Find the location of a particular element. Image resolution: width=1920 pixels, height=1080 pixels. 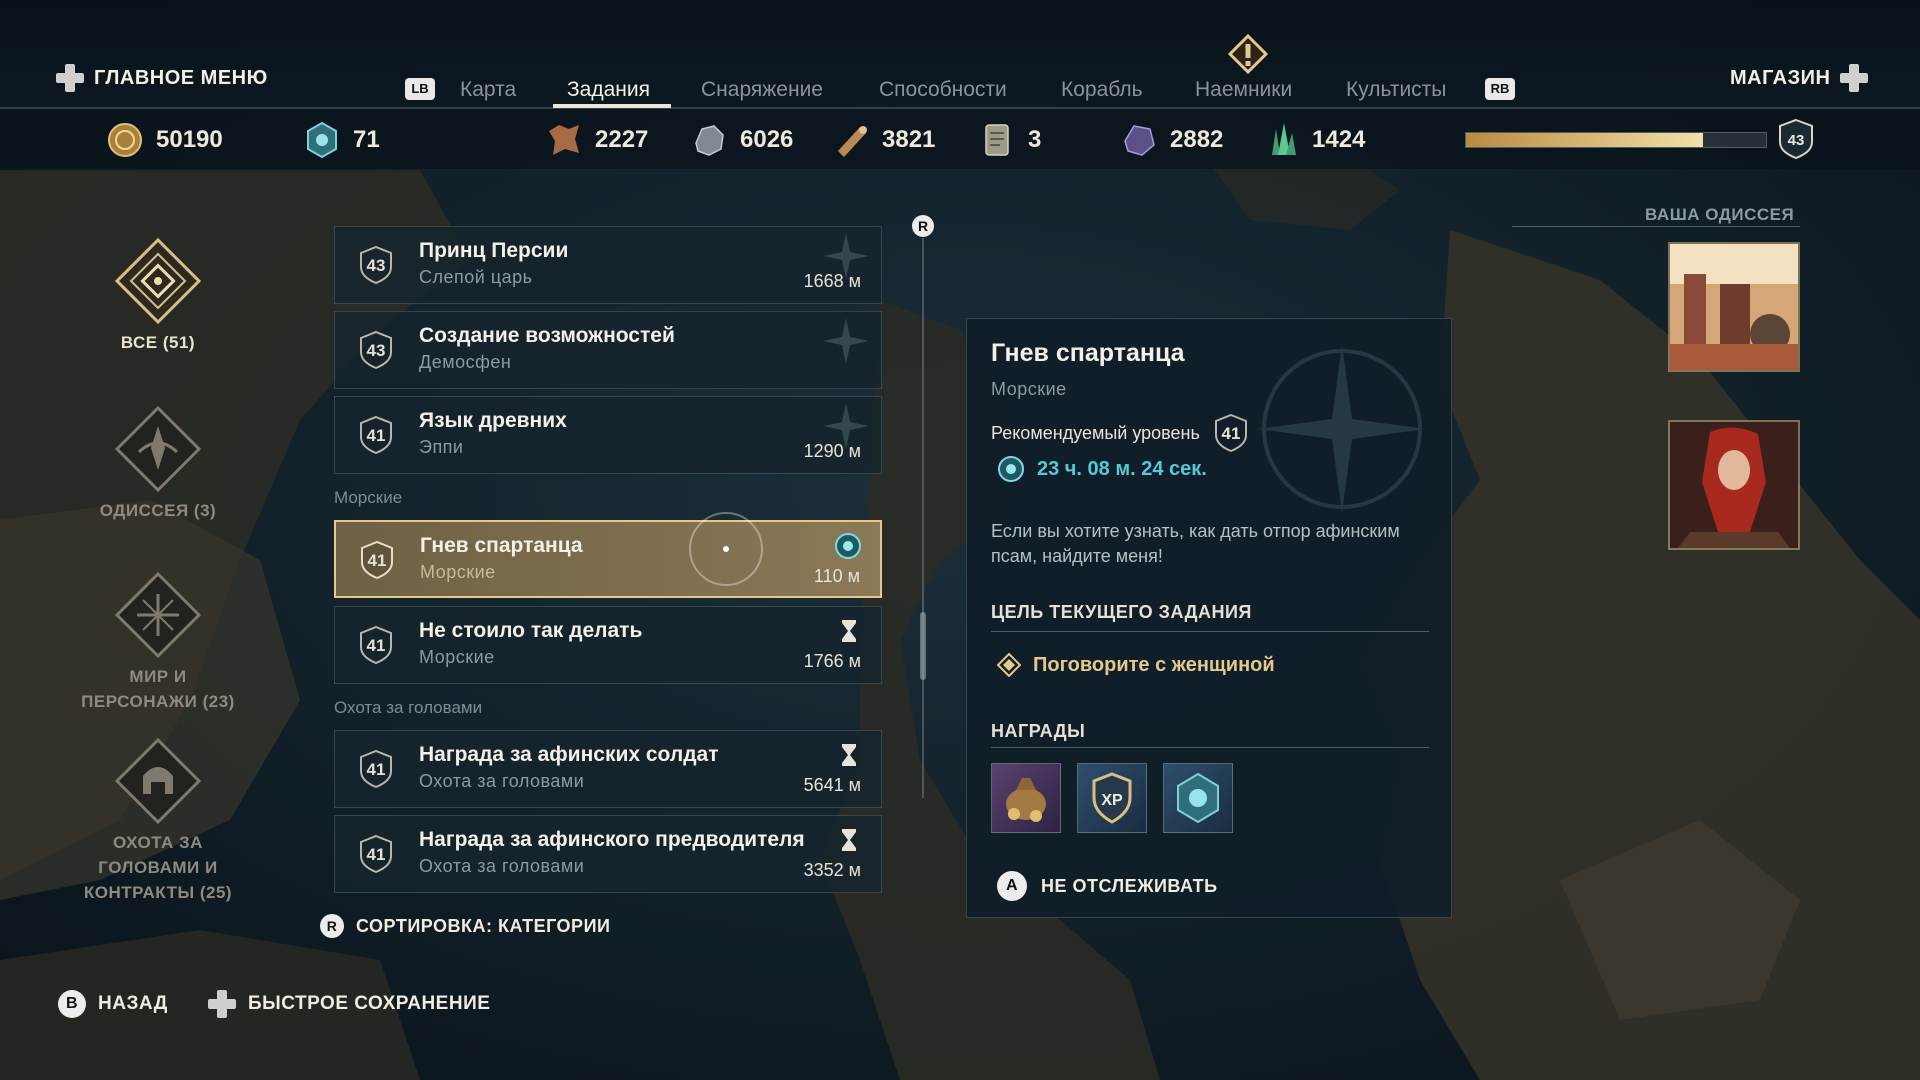

quest-title: Награда за афинских солдат is located at coordinates (569, 754).